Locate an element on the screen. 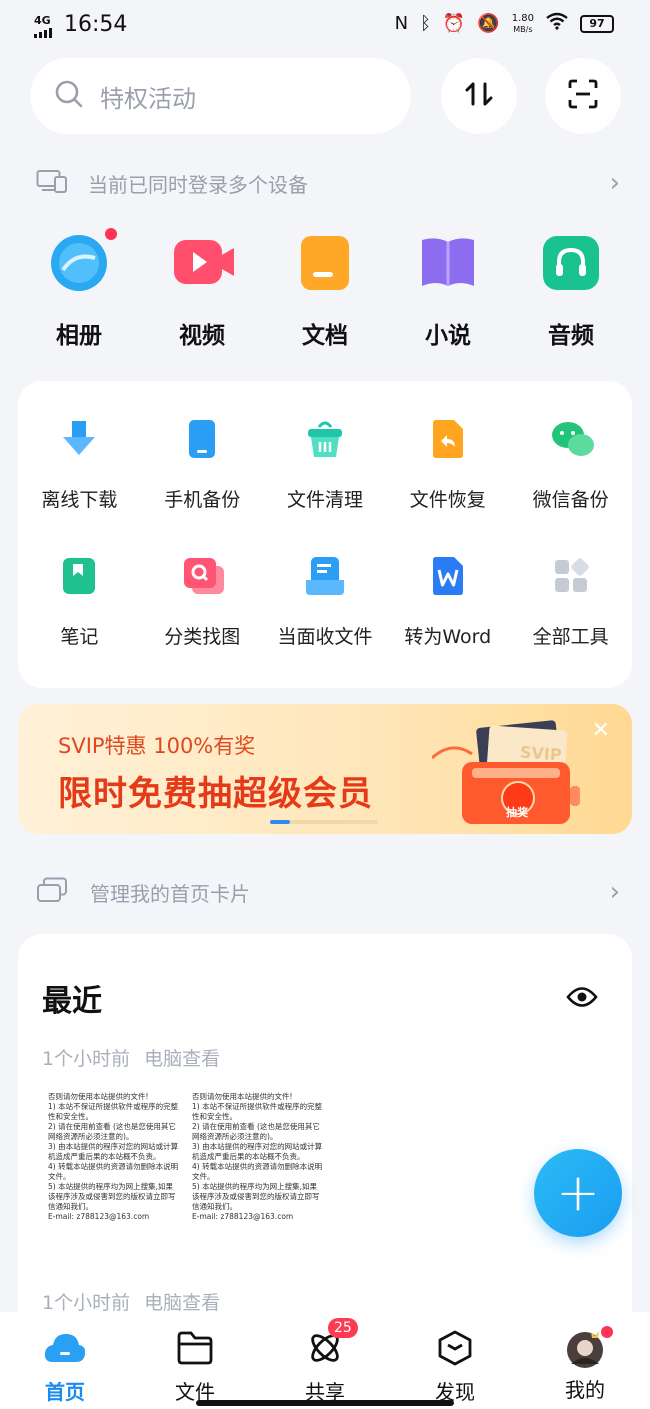  tool-all-tools: 全部工具 is located at coordinates (570, 602).